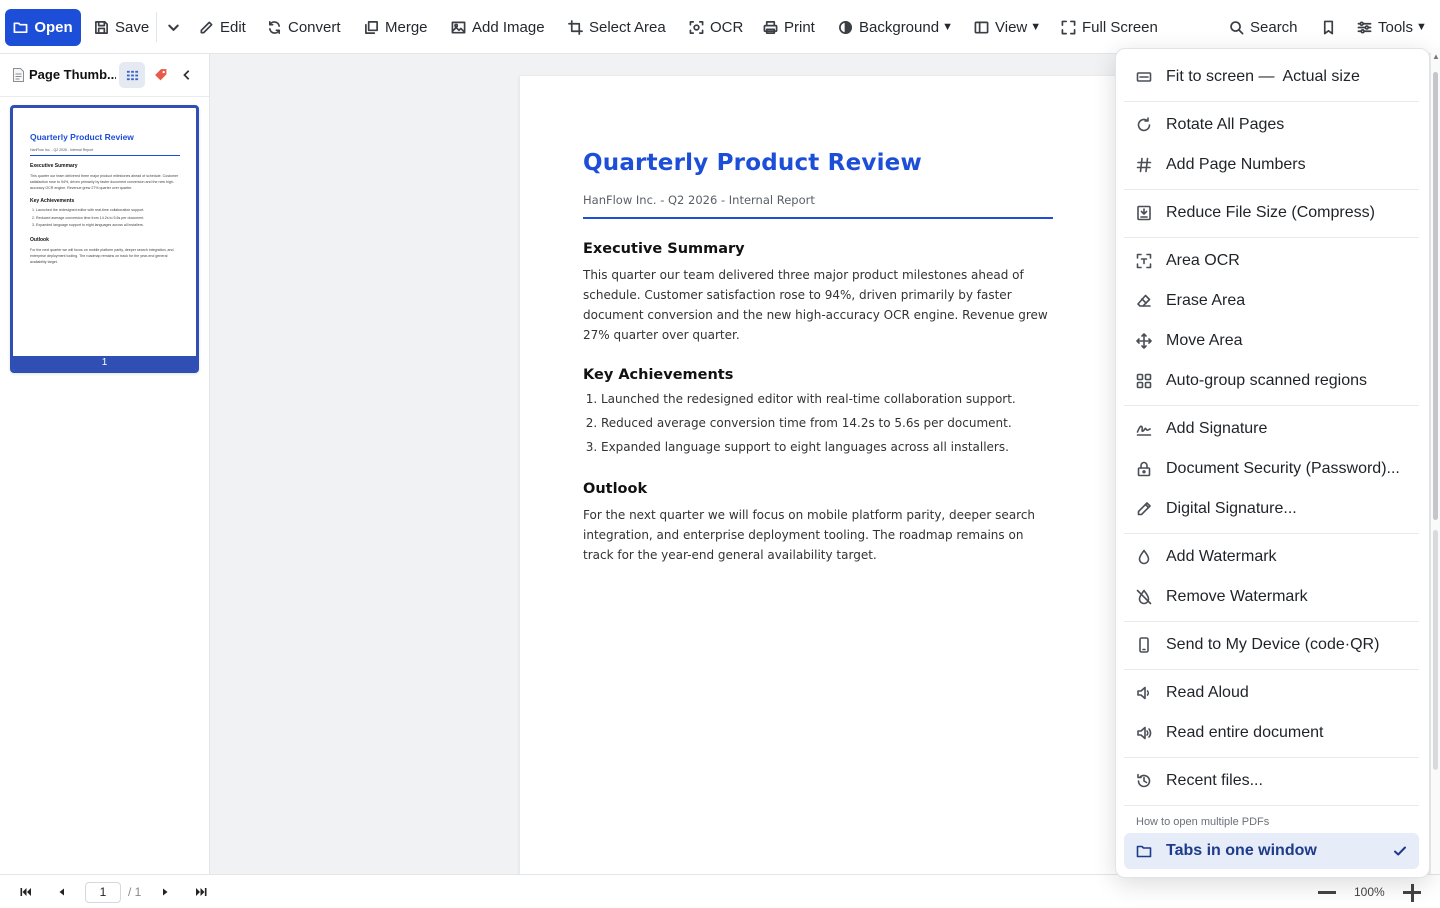  Describe the element at coordinates (1144, 851) in the screenshot. I see `folder-tab-icon` at that location.